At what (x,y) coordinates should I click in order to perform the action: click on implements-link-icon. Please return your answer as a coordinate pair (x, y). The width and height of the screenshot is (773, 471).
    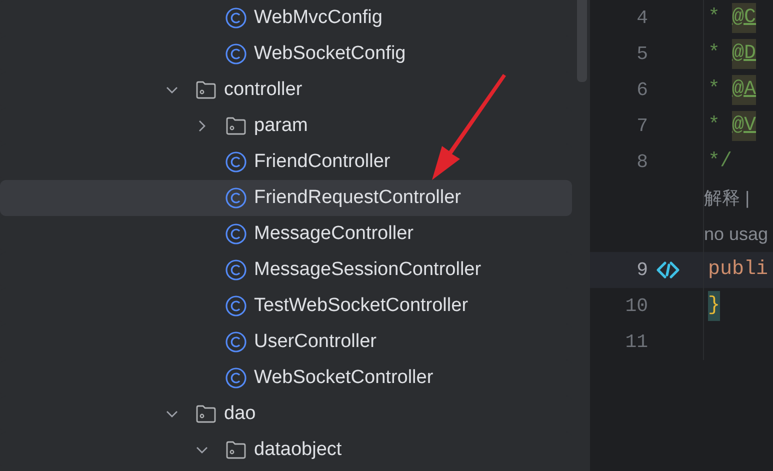
    Looking at the image, I should click on (668, 270).